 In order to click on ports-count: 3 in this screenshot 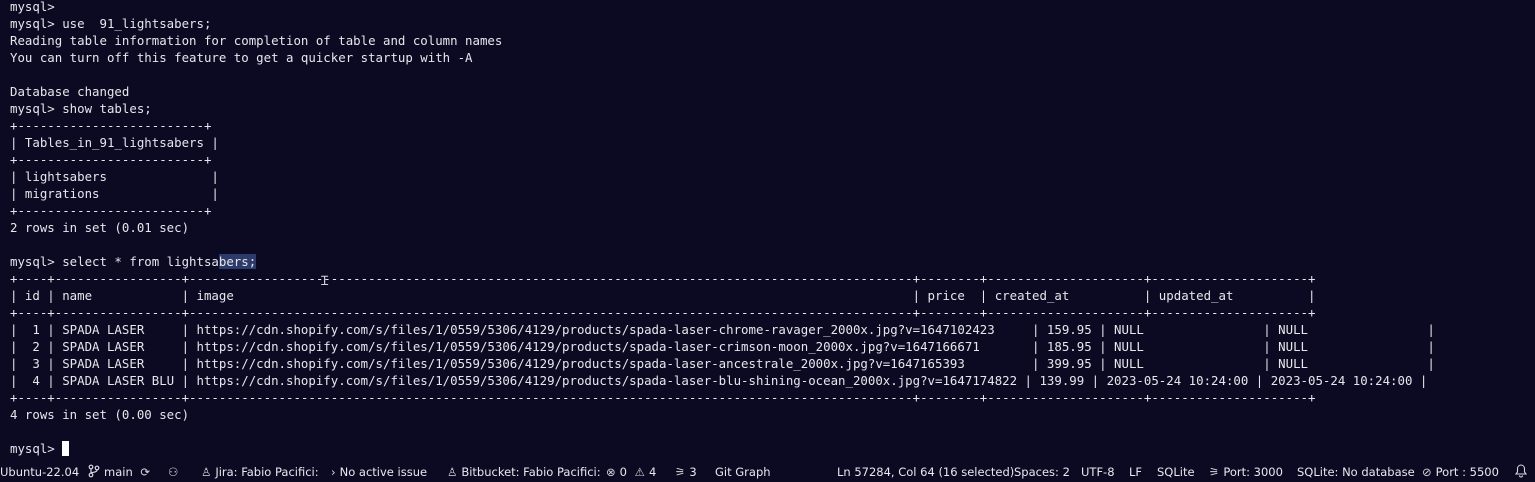, I will do `click(693, 472)`.